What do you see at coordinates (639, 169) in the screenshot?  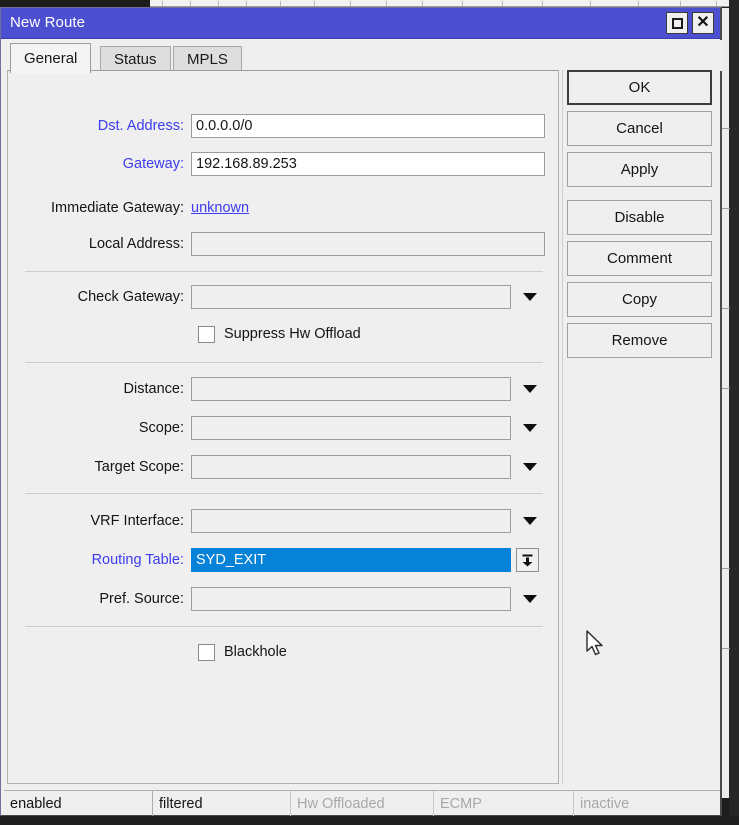 I see `apply-button: Apply` at bounding box center [639, 169].